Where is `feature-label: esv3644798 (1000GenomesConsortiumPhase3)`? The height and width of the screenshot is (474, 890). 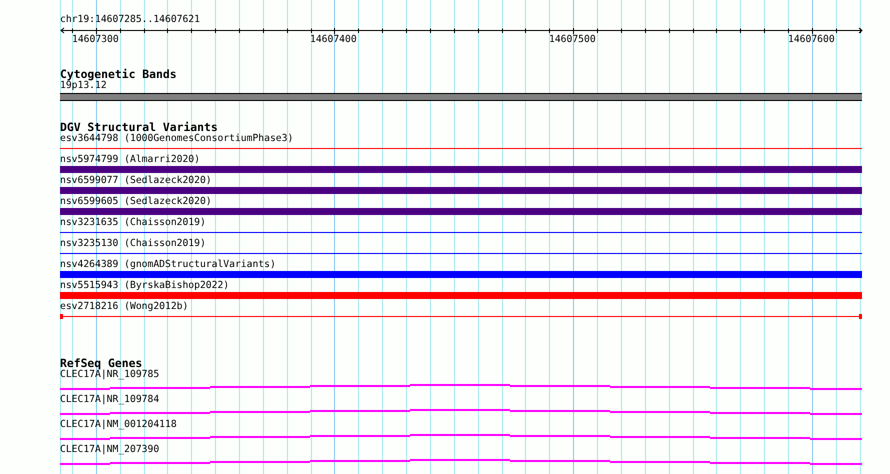 feature-label: esv3644798 (1000GenomesConsortiumPhase3) is located at coordinates (177, 139).